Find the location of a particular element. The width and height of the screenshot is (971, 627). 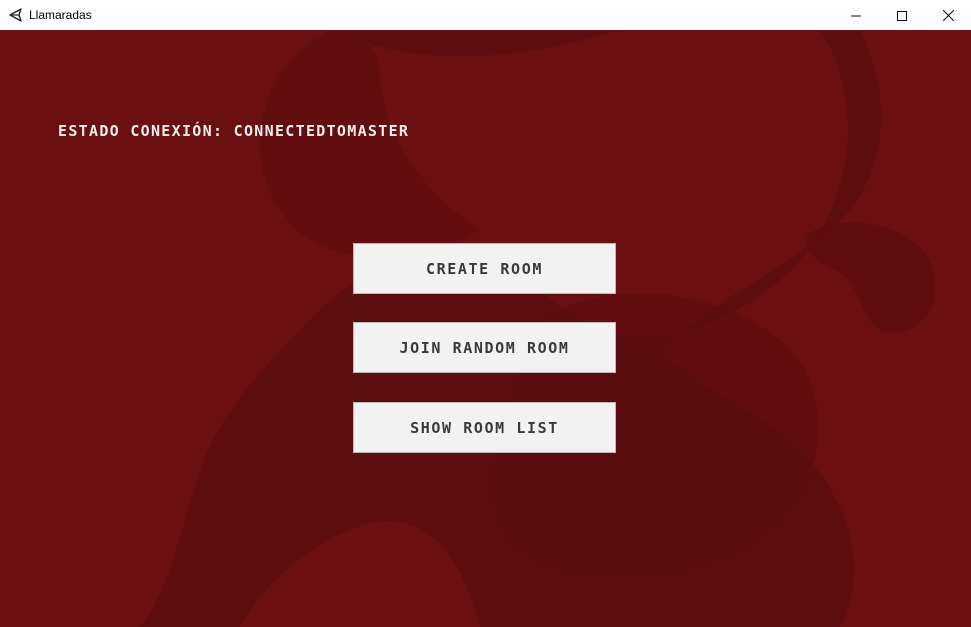

close-icon is located at coordinates (948, 15).